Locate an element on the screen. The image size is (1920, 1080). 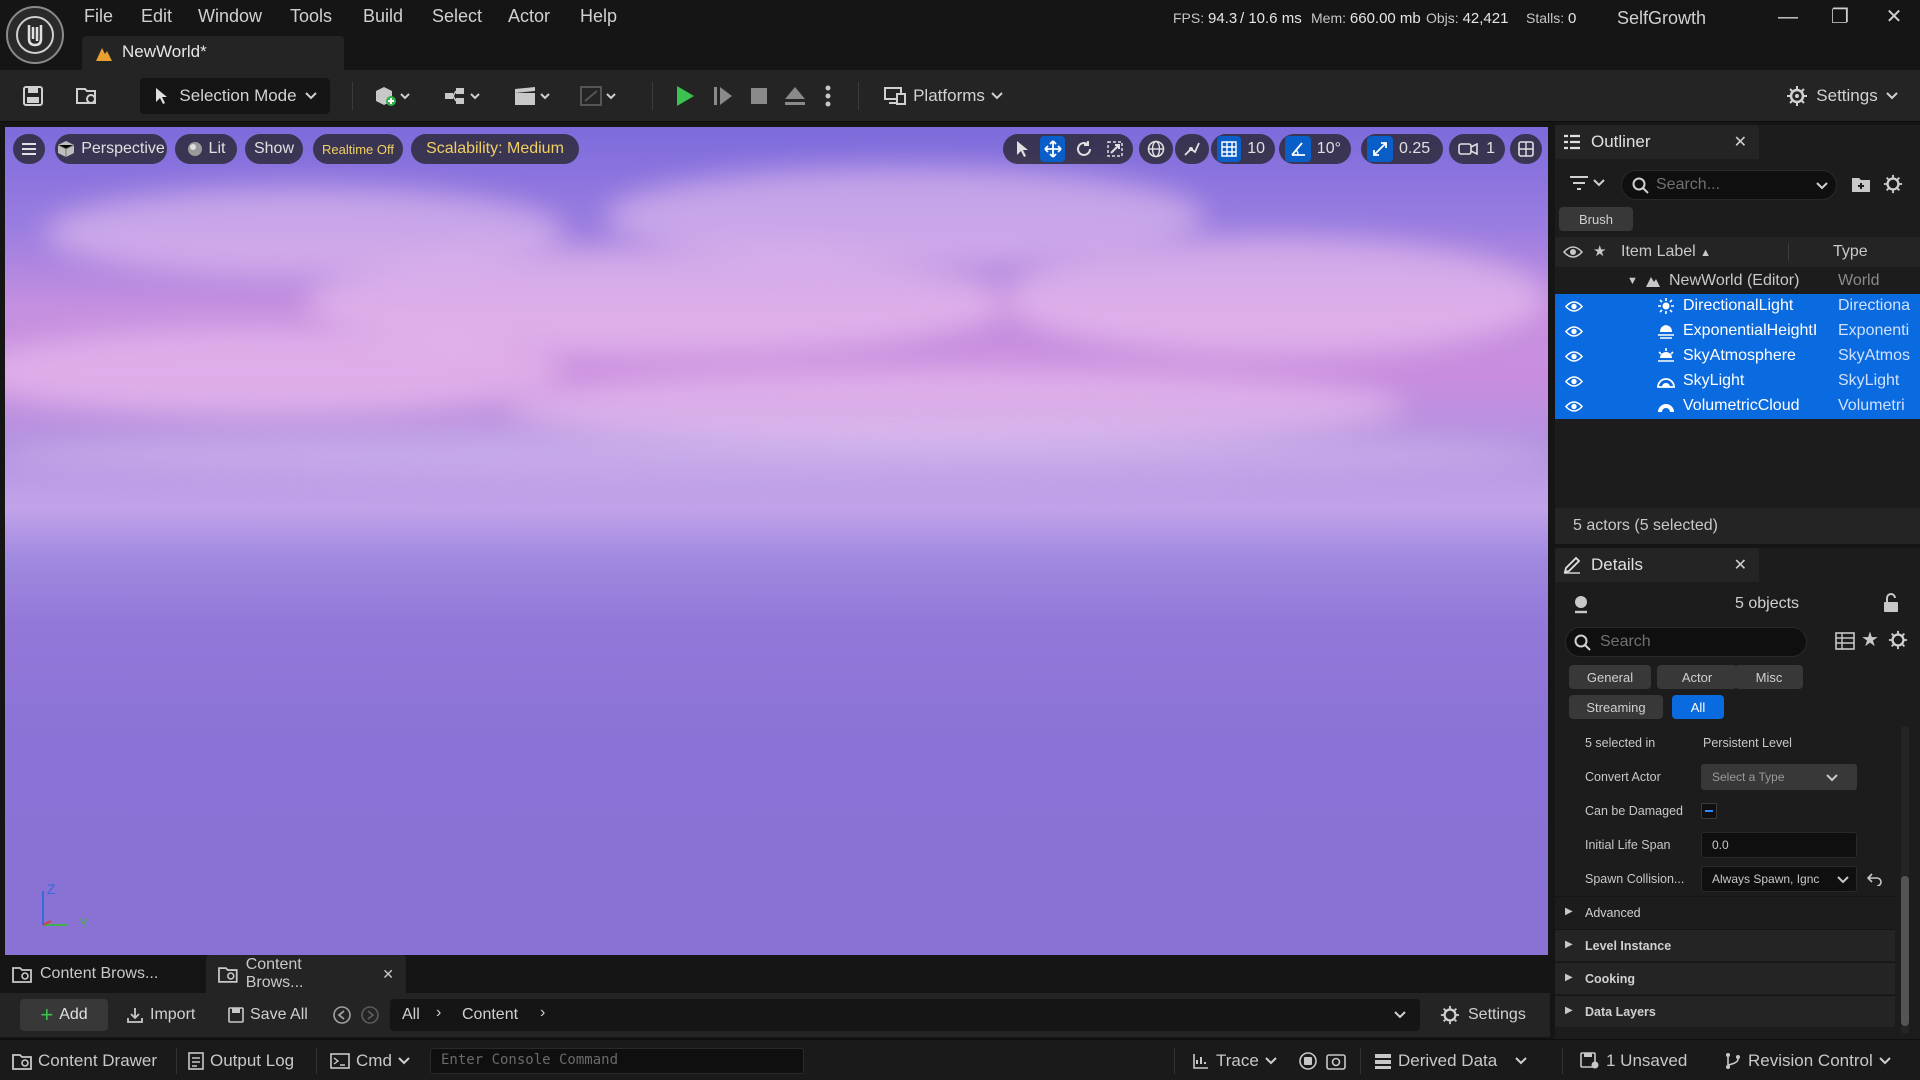
scalability-button: Scalability: Medium is located at coordinates (495, 149).